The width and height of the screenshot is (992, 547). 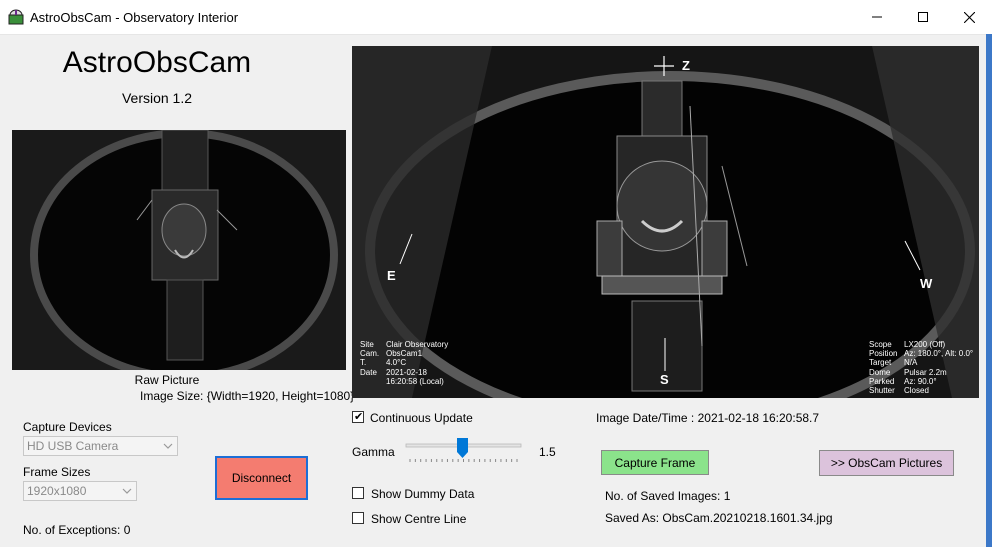 What do you see at coordinates (373, 452) in the screenshot?
I see `gamma-label: Gamma` at bounding box center [373, 452].